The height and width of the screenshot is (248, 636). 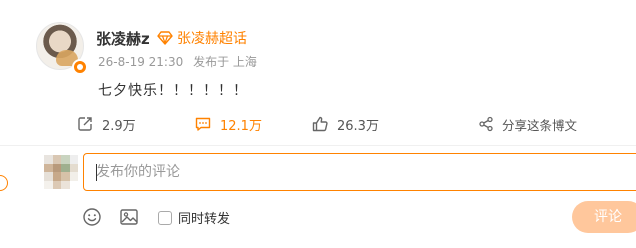 I want to click on comment-input, so click(x=360, y=172).